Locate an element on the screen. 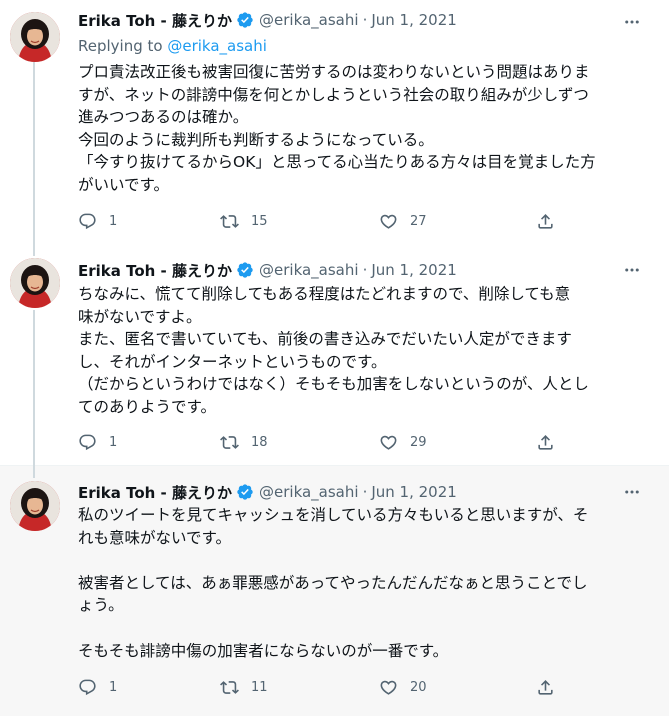  tweet-text-line: ょう。 is located at coordinates (101, 605).